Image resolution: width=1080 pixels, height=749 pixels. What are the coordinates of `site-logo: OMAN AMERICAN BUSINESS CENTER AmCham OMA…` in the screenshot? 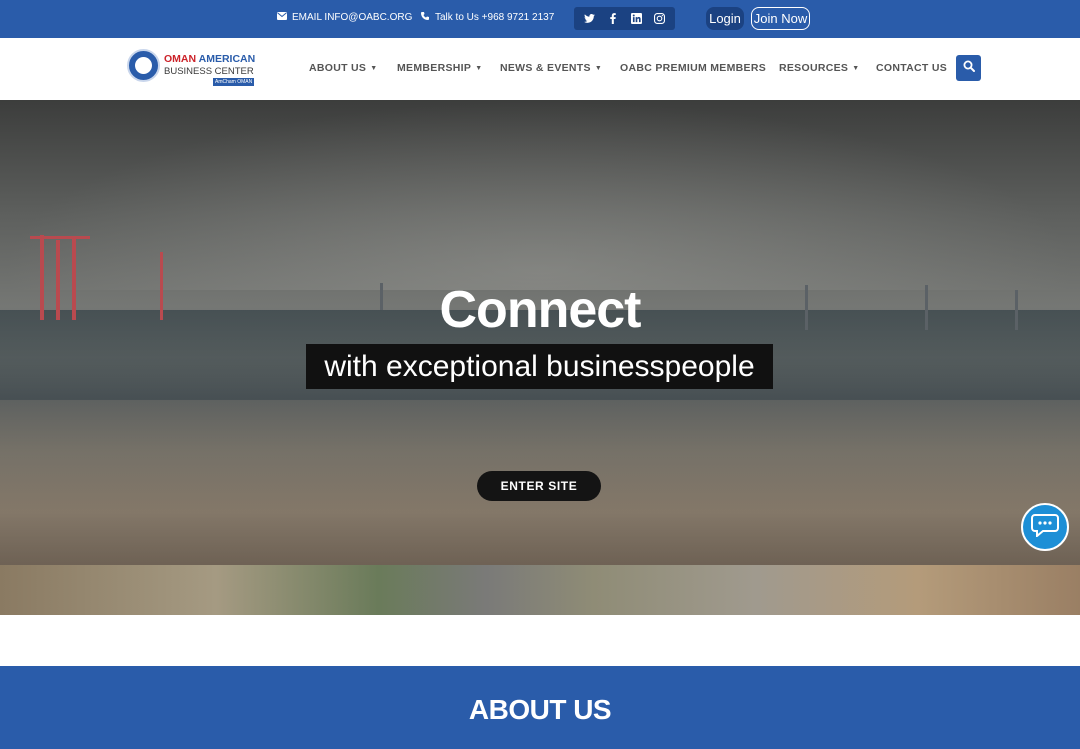 It's located at (191, 68).